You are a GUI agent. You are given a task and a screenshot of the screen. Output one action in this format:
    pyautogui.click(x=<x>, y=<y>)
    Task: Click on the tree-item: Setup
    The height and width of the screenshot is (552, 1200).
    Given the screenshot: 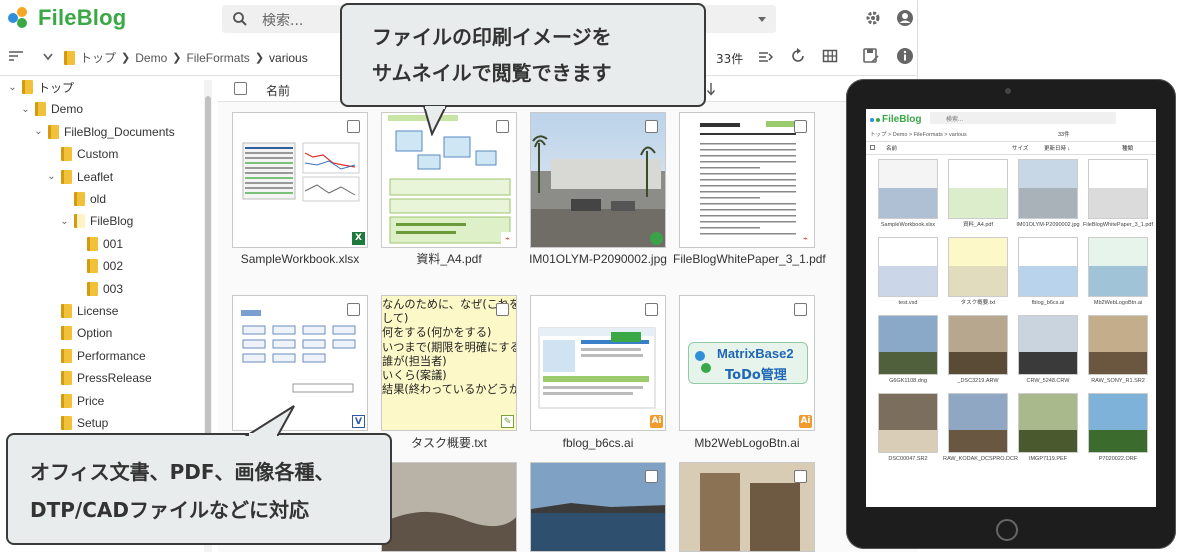 What is the action you would take?
    pyautogui.click(x=77, y=423)
    